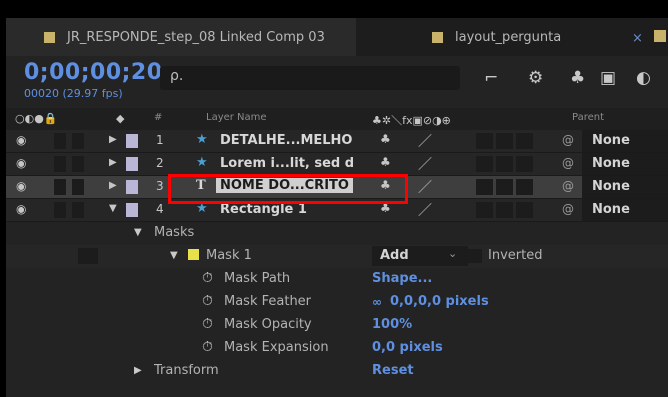 The image size is (668, 397). What do you see at coordinates (236, 117) in the screenshot?
I see `layer-name-column-header: Layer Name` at bounding box center [236, 117].